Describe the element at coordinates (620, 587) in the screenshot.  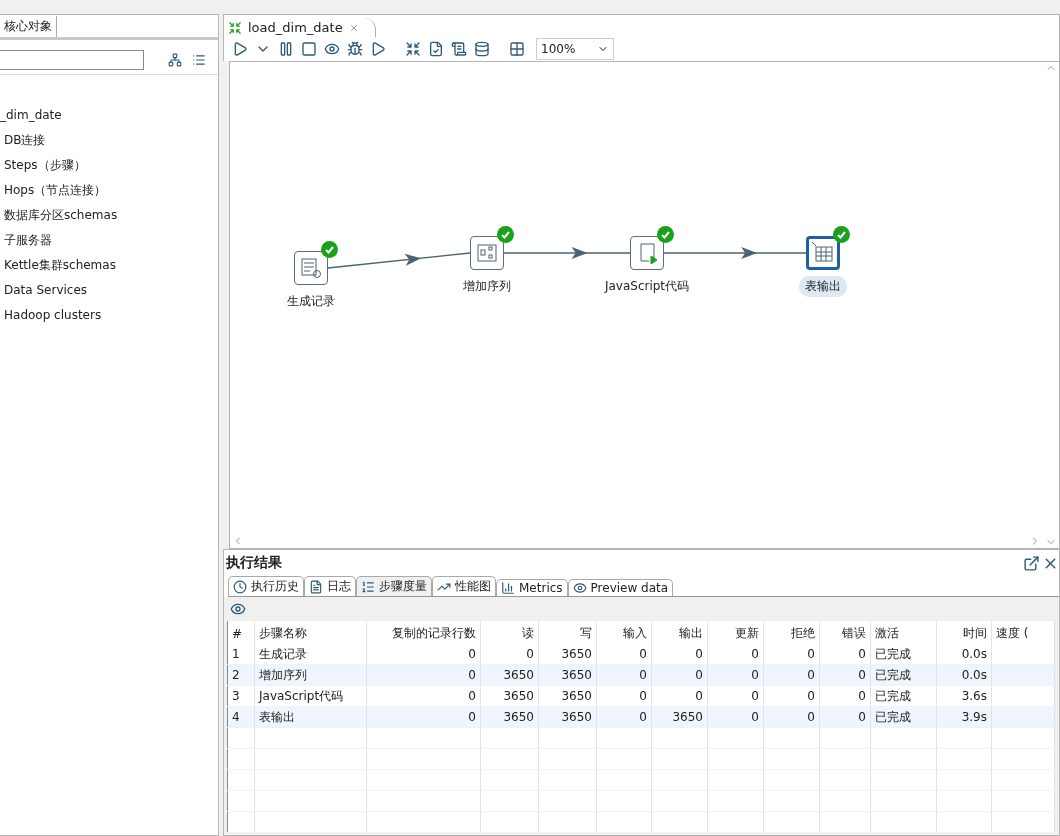
I see `results-tab: Preview data` at that location.